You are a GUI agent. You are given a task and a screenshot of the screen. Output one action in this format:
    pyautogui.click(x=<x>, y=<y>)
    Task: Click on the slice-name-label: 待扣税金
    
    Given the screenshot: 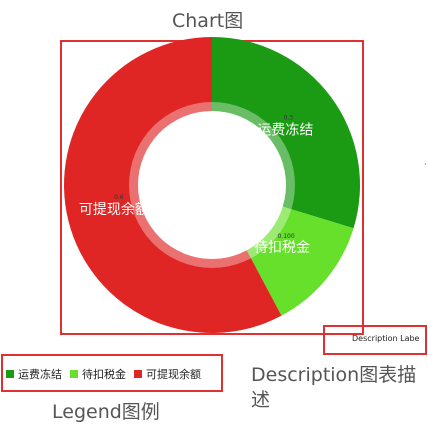 What is the action you would take?
    pyautogui.click(x=282, y=248)
    